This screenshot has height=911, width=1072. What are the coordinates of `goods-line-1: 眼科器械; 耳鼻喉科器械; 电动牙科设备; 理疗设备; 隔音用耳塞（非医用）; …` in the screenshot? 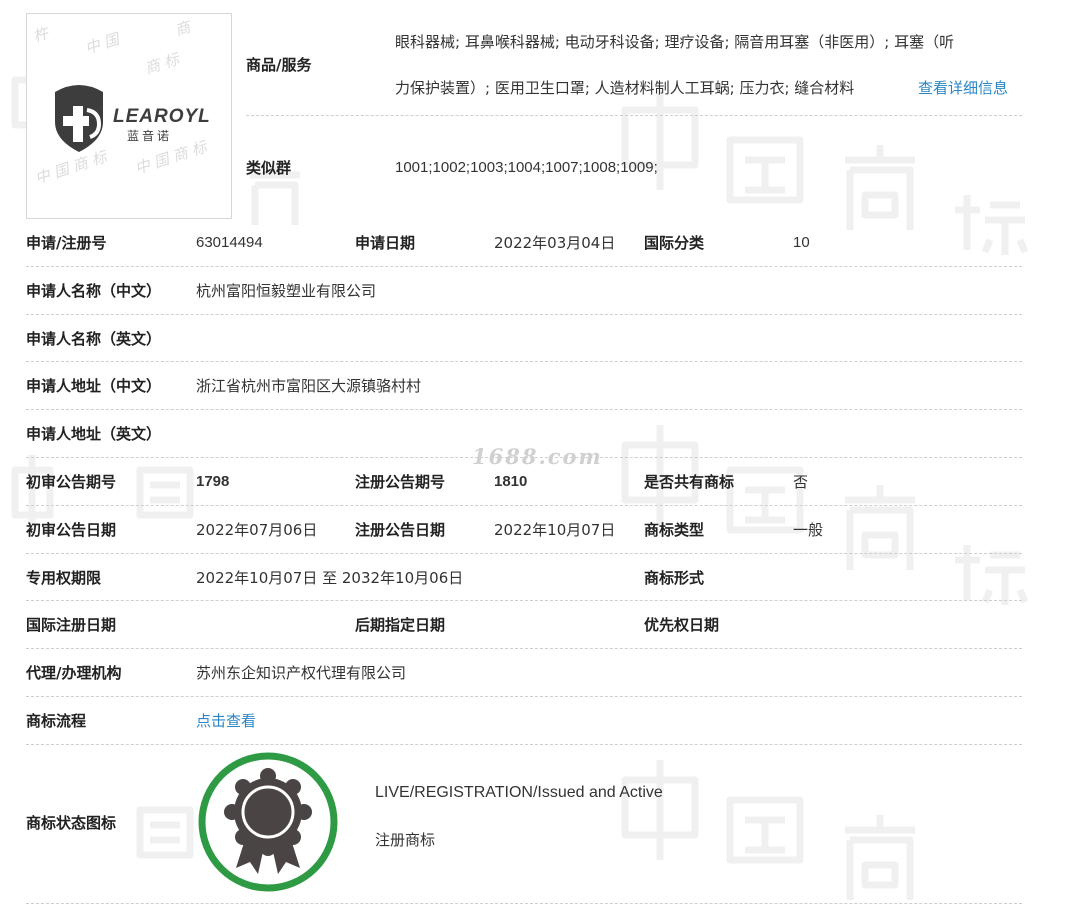 It's located at (675, 42).